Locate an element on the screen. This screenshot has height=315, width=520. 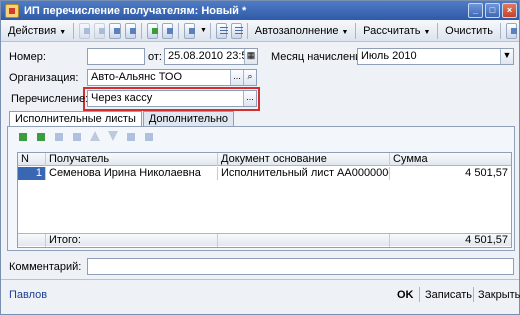
column-header: N is located at coordinates (32, 159).